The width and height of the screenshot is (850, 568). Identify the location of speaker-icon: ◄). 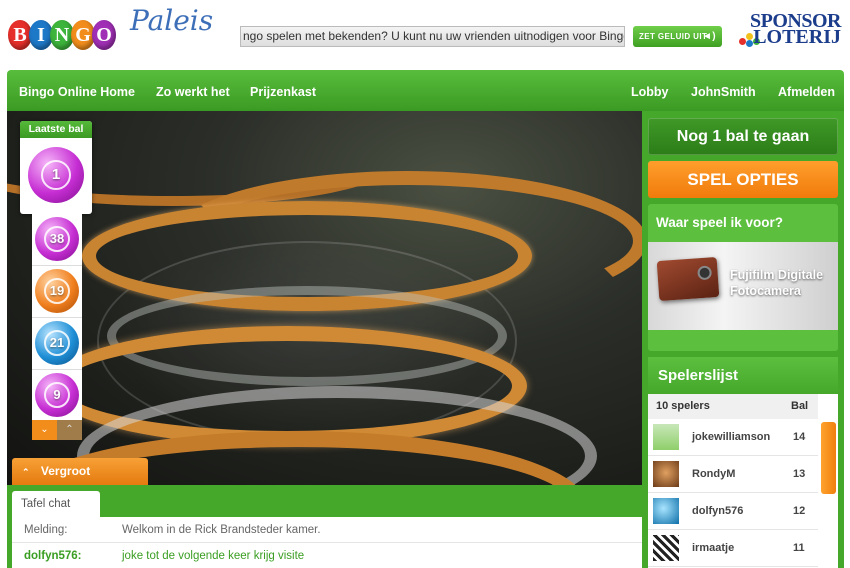
(708, 36).